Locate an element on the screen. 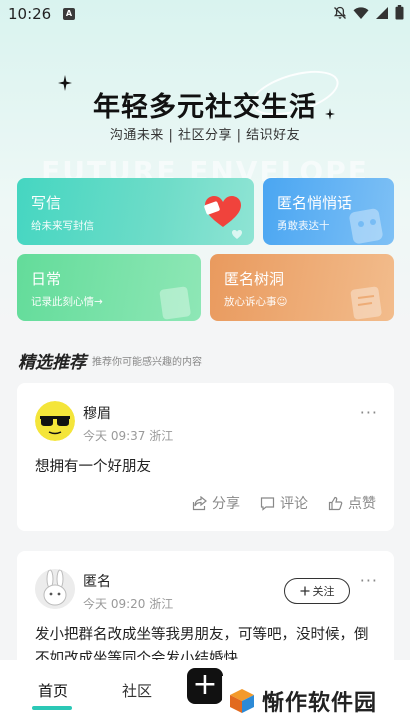 This screenshot has width=410, height=728. post-content: 想拥有一个好朋友 is located at coordinates (205, 467).